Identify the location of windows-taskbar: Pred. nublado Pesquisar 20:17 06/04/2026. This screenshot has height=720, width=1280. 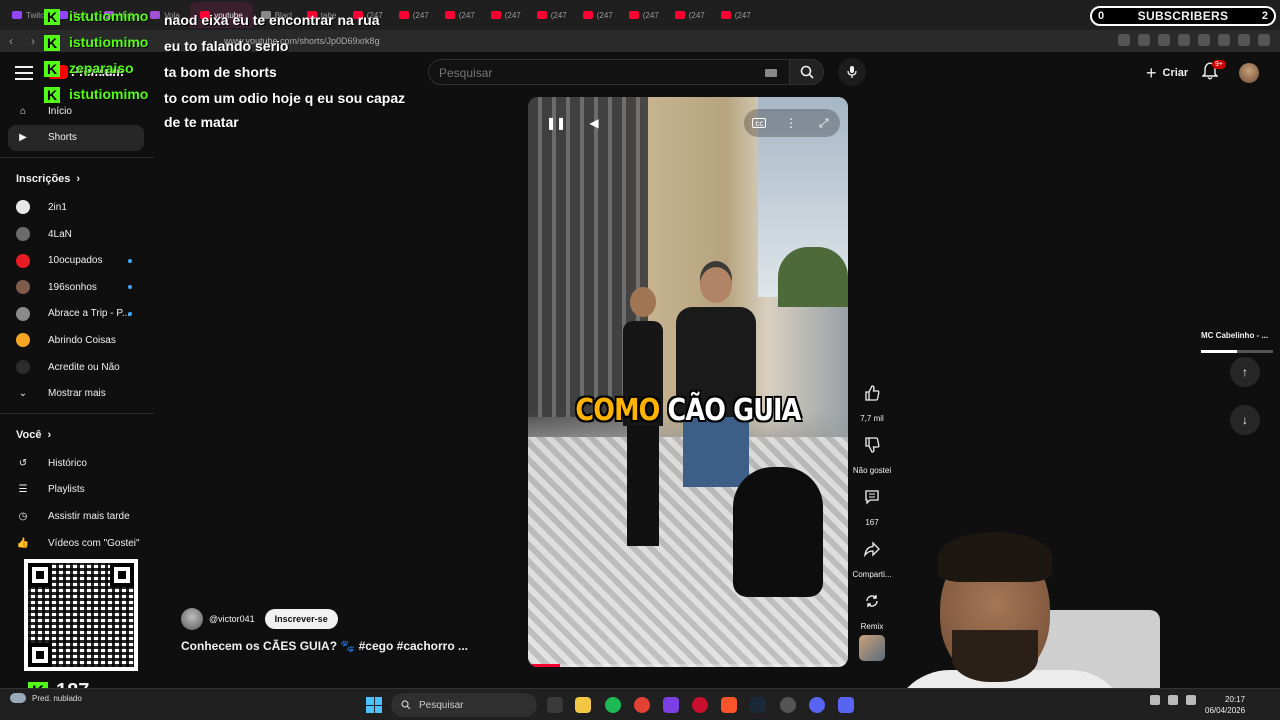
(640, 704).